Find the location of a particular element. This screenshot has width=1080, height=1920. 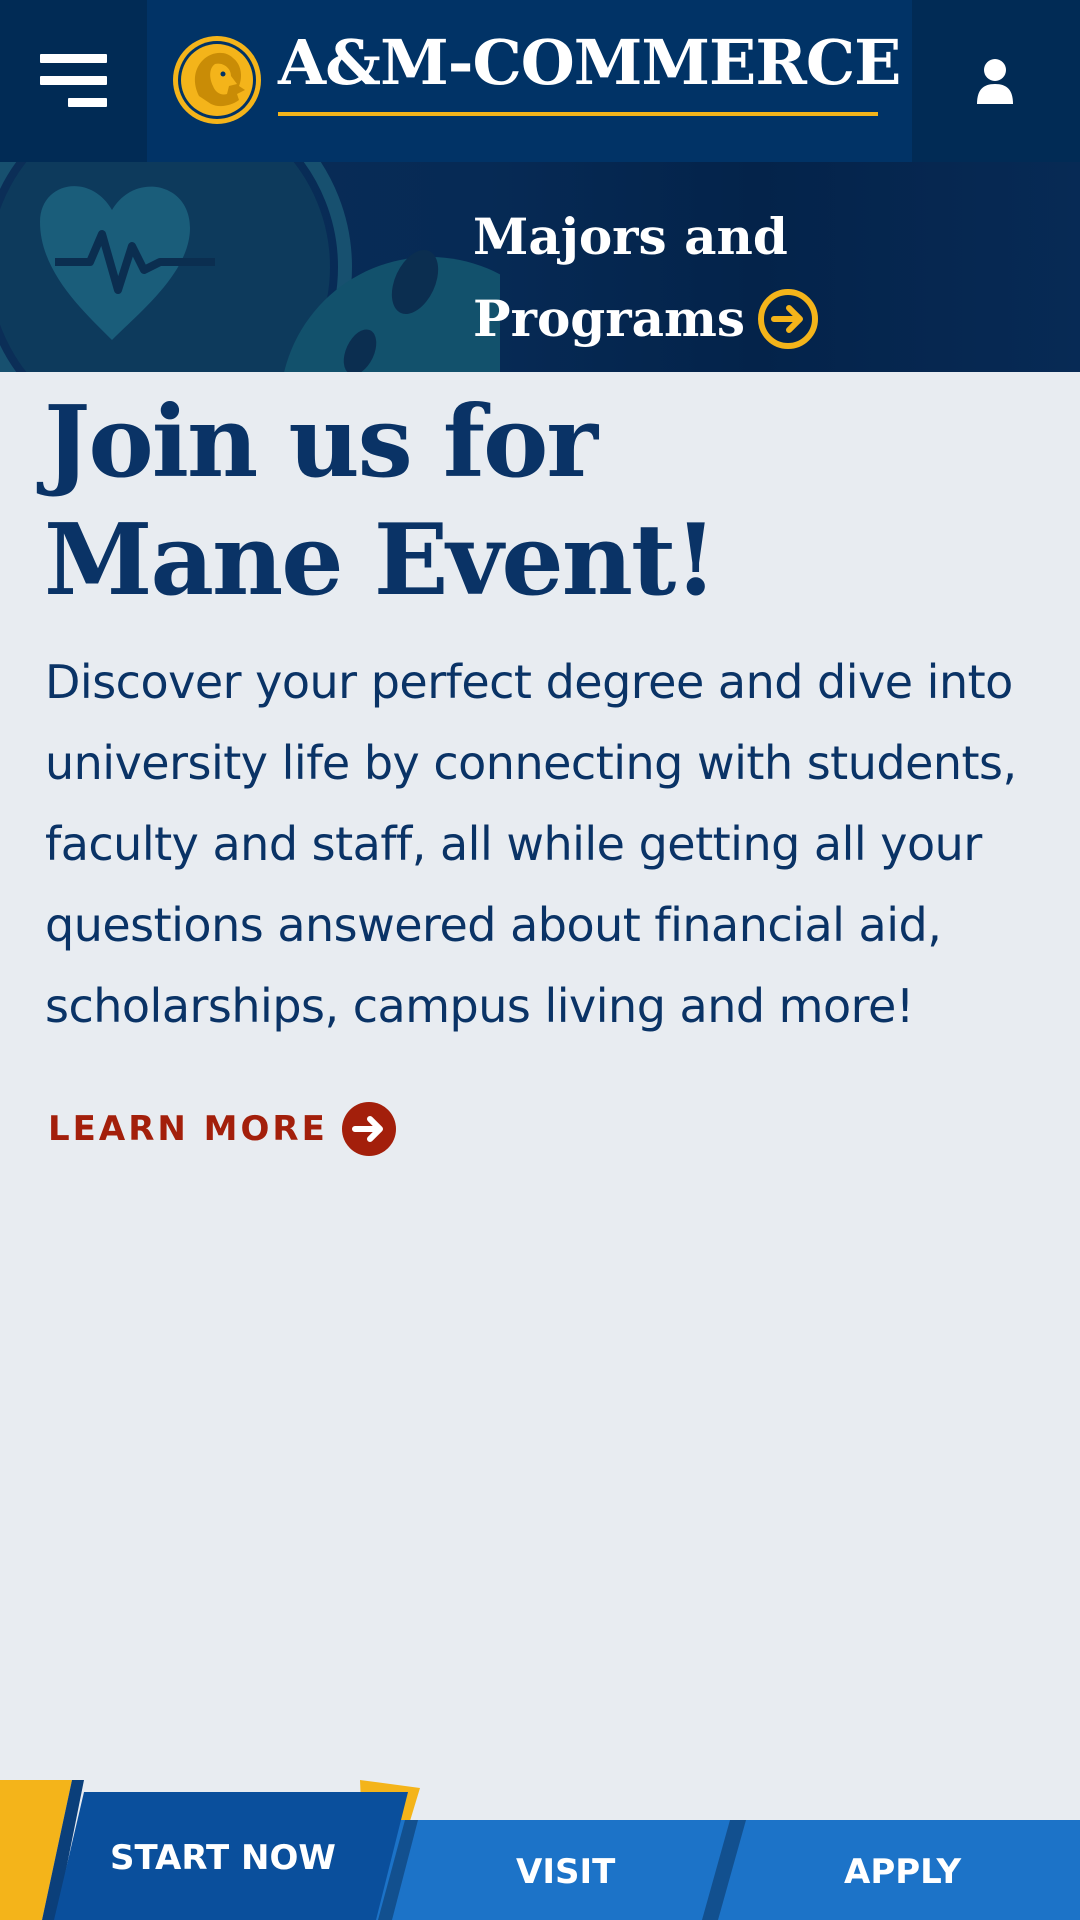

headline-line1: Join us for is located at coordinates (321, 442).